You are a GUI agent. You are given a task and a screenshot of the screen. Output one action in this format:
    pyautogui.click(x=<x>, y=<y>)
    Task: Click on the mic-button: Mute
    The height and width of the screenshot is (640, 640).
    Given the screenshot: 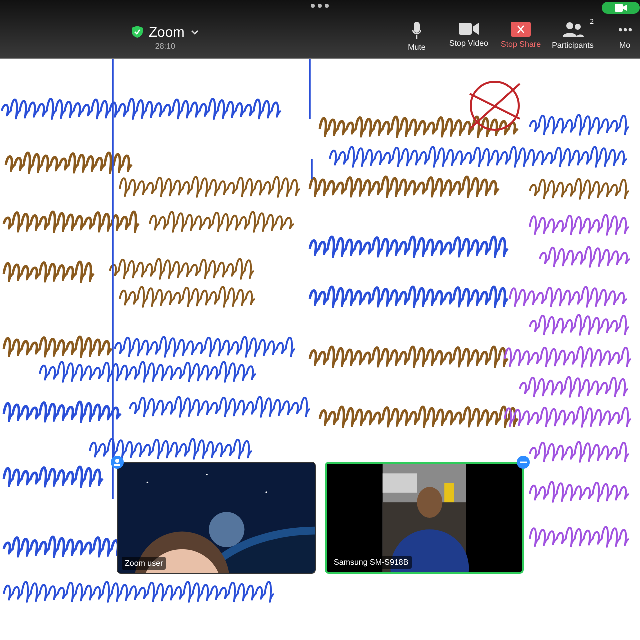 What is the action you would take?
    pyautogui.click(x=417, y=37)
    